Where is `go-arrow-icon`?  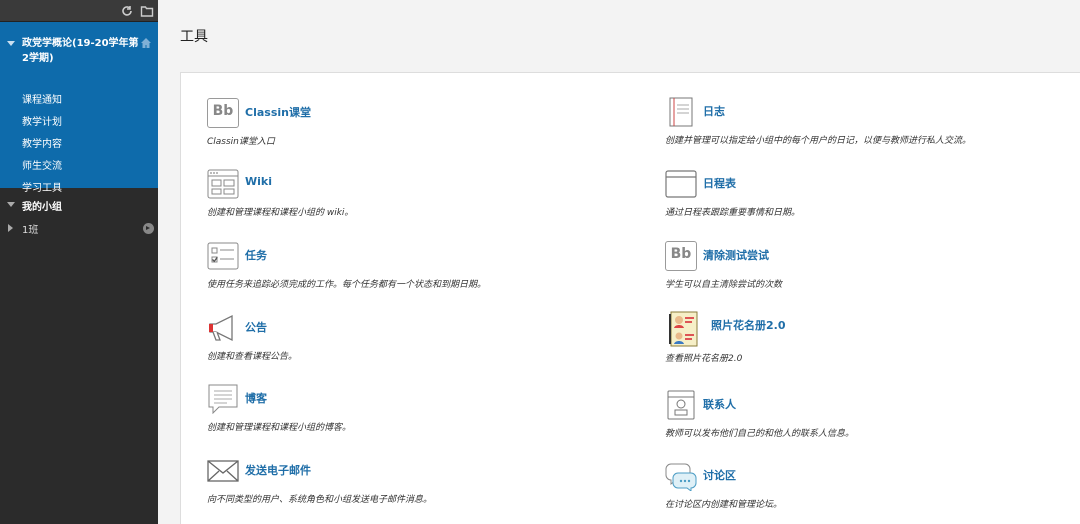 go-arrow-icon is located at coordinates (148, 228).